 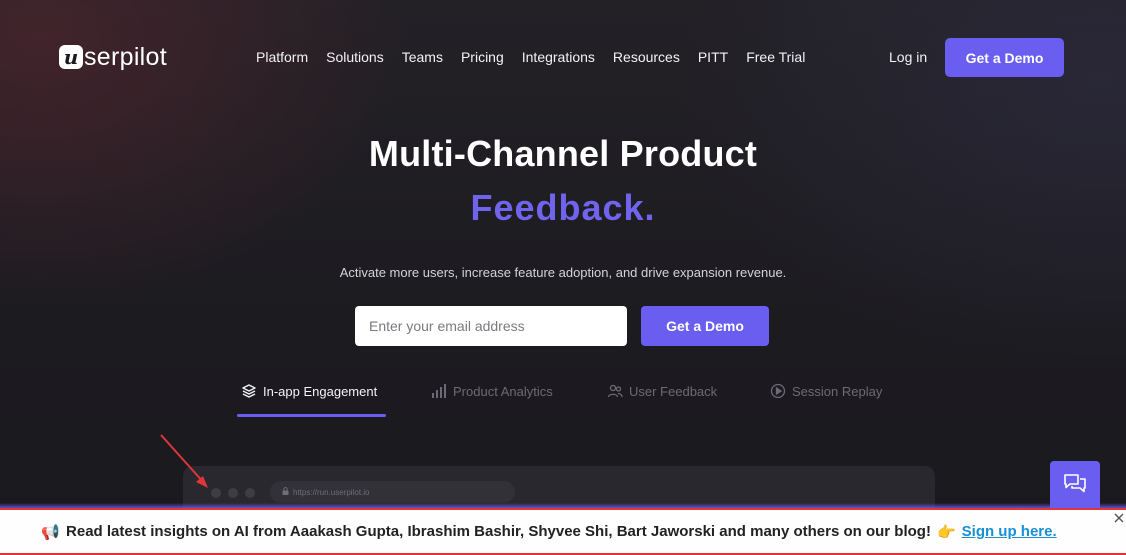 What do you see at coordinates (908, 57) in the screenshot?
I see `login-link: Log in` at bounding box center [908, 57].